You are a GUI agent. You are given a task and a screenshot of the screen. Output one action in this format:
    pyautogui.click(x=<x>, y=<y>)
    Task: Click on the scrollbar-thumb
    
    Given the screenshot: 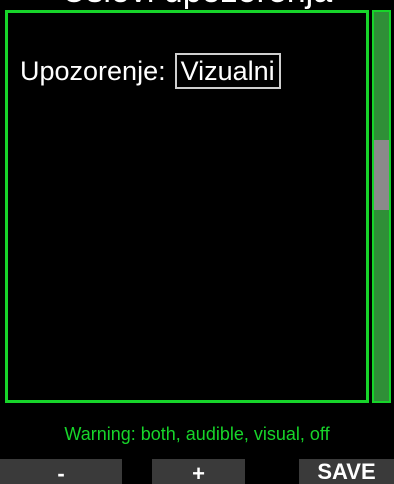 What is the action you would take?
    pyautogui.click(x=381, y=175)
    